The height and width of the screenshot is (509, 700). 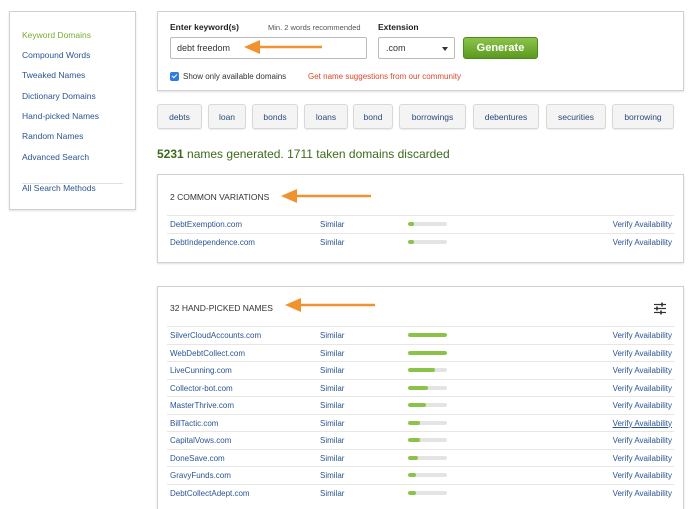 I want to click on sidebar-item-keyword-domains: Keyword Domains, so click(x=56, y=35).